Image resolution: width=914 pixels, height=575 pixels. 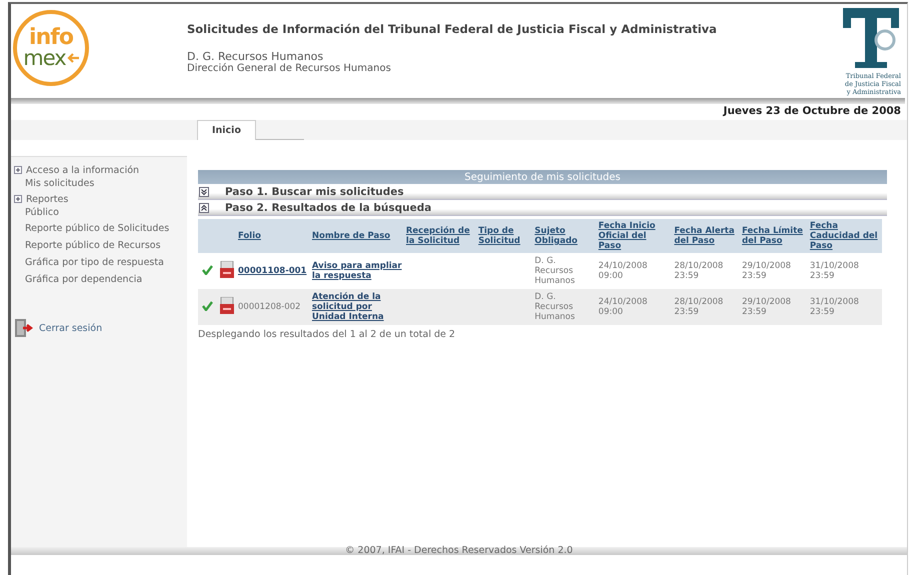 What do you see at coordinates (100, 328) in the screenshot?
I see `logout-link: Cerrar sesión` at bounding box center [100, 328].